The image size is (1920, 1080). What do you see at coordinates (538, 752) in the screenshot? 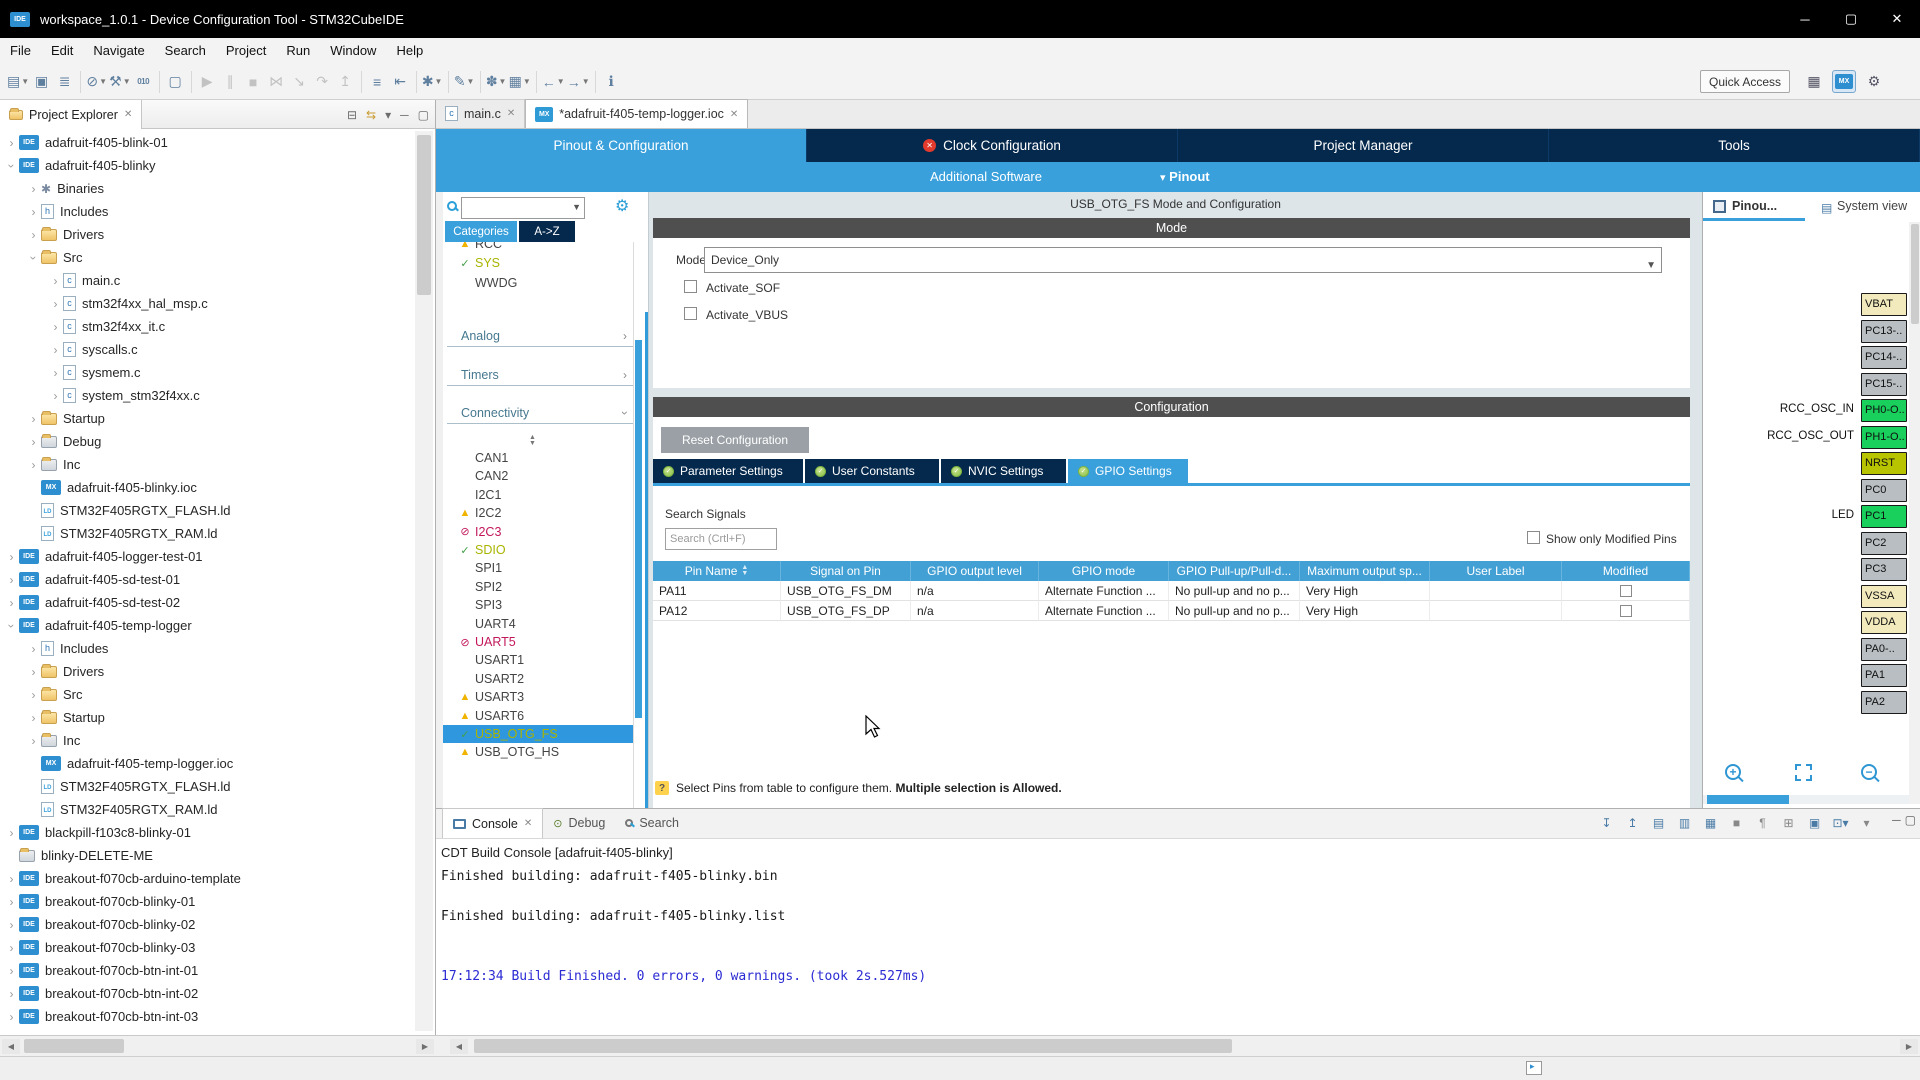
I see `peripheral-item-usb_otg_hs: ▲ USB_OTG_HS` at bounding box center [538, 752].